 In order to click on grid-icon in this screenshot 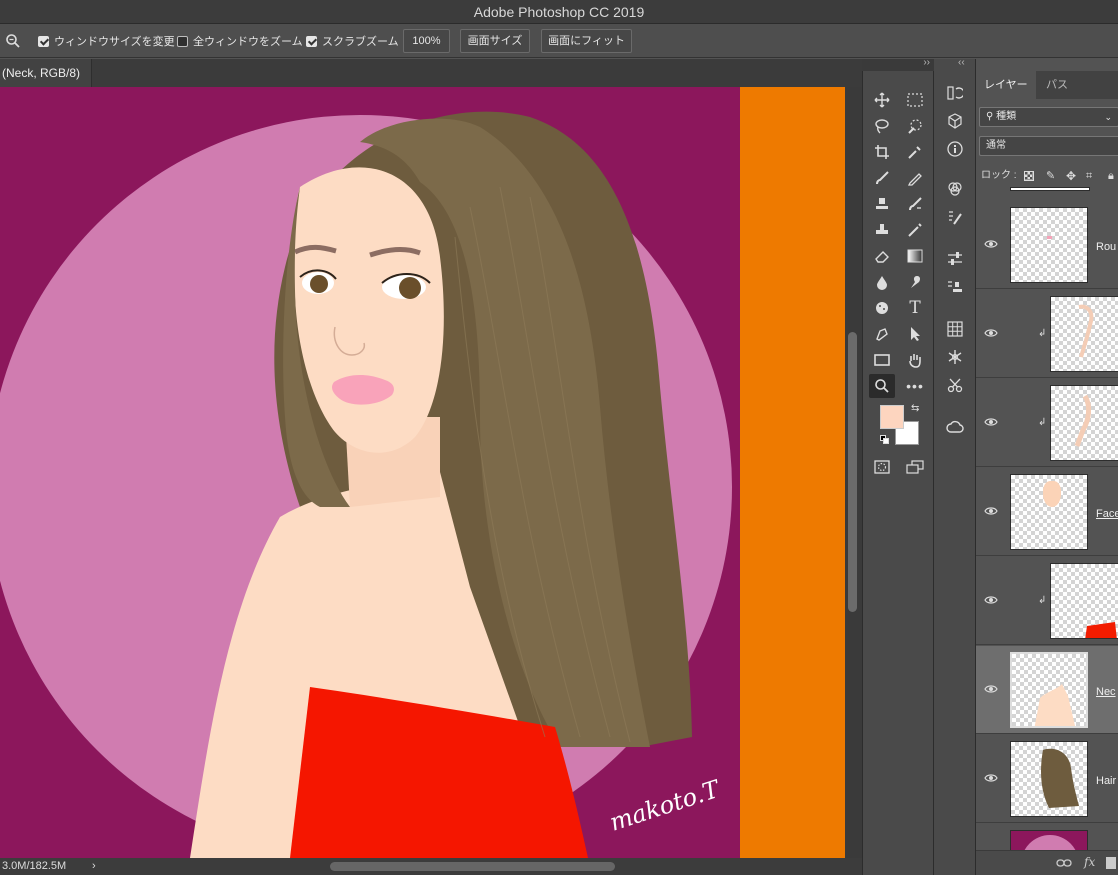, I will do `click(955, 329)`.